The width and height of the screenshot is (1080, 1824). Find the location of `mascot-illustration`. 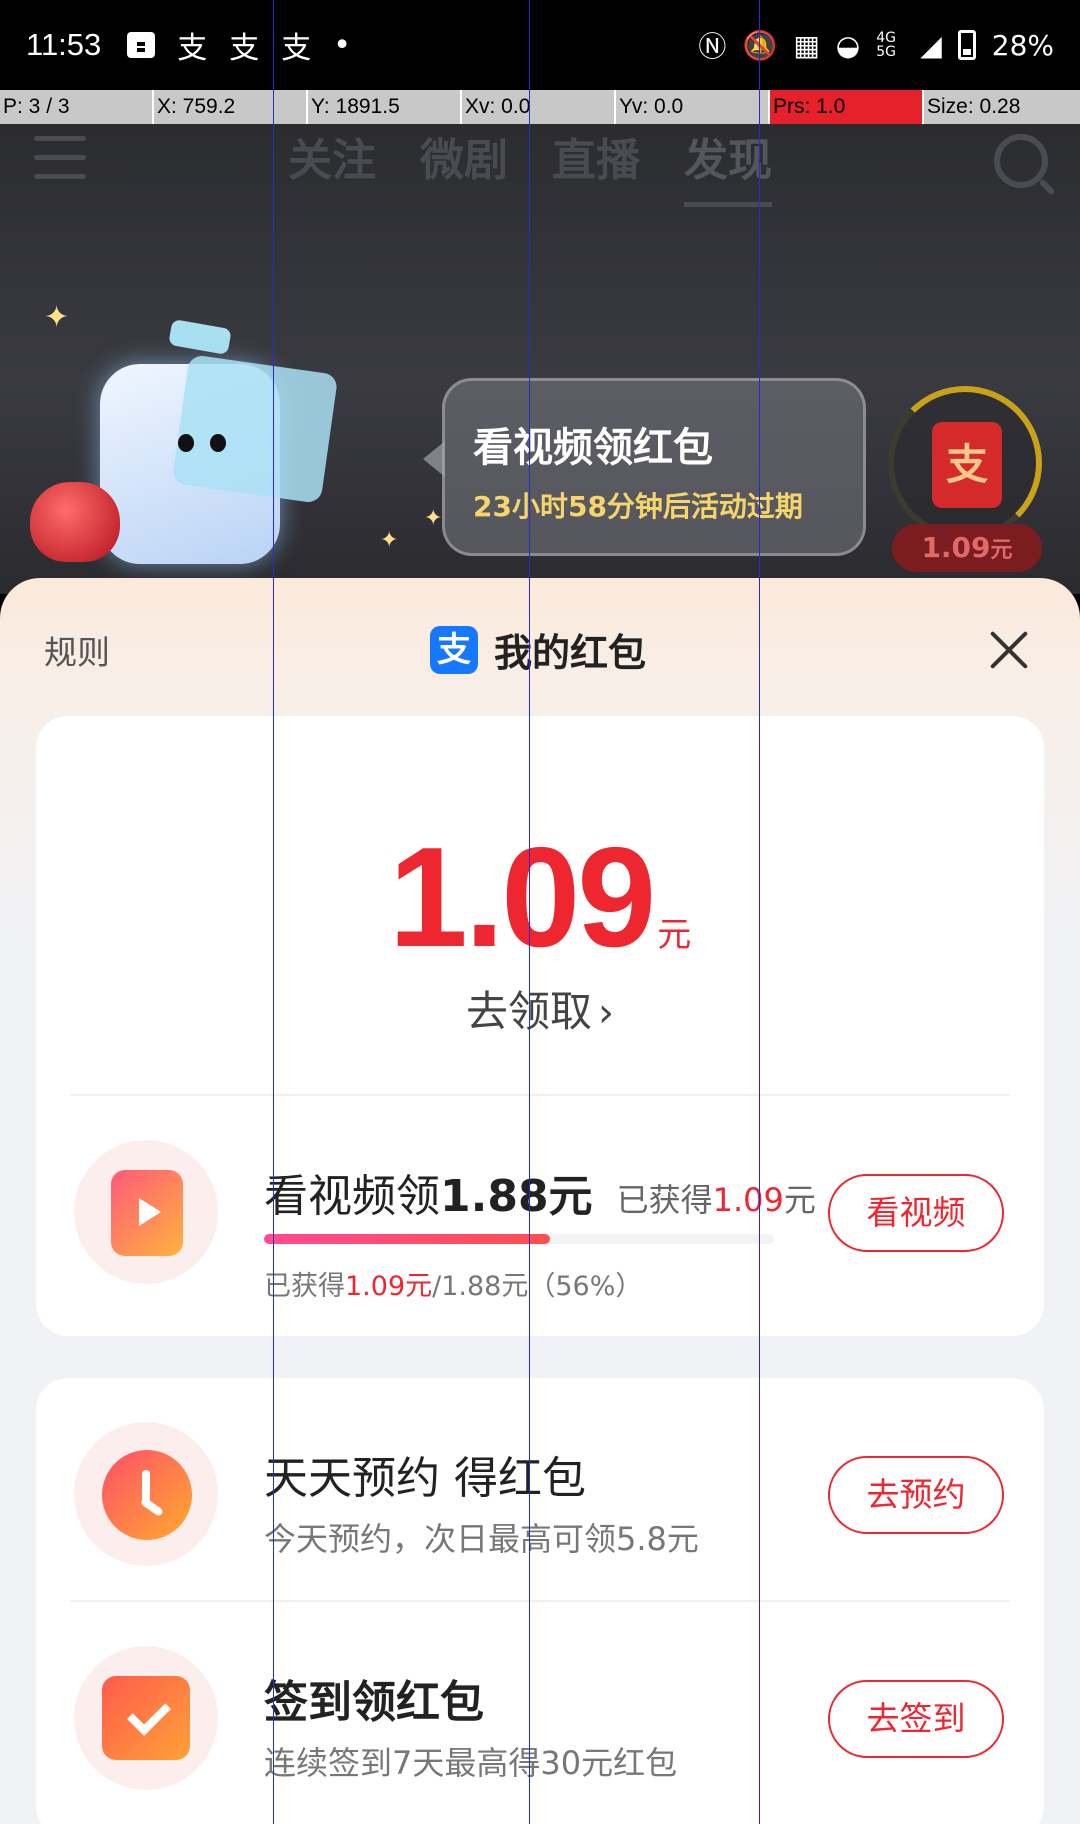

mascot-illustration is located at coordinates (219, 441).